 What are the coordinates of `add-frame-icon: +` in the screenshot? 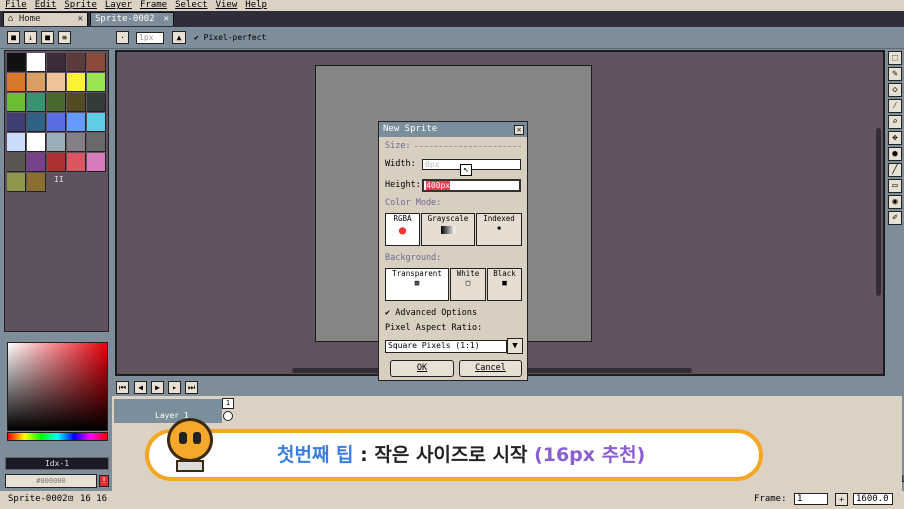 It's located at (841, 499).